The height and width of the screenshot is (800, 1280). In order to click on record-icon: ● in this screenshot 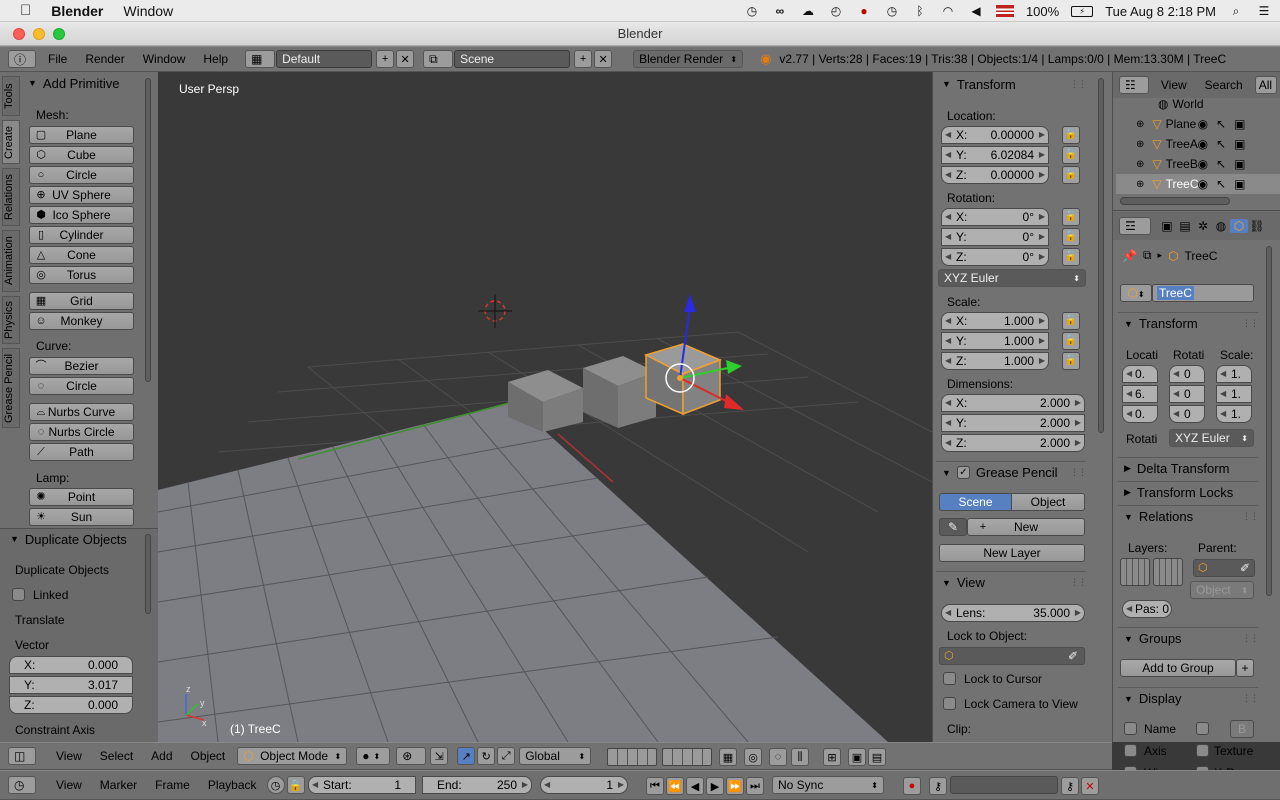, I will do `click(864, 11)`.